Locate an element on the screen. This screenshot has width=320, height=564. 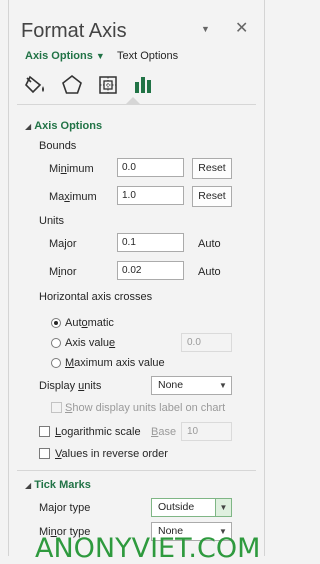
effects-icon is located at coordinates (72, 85).